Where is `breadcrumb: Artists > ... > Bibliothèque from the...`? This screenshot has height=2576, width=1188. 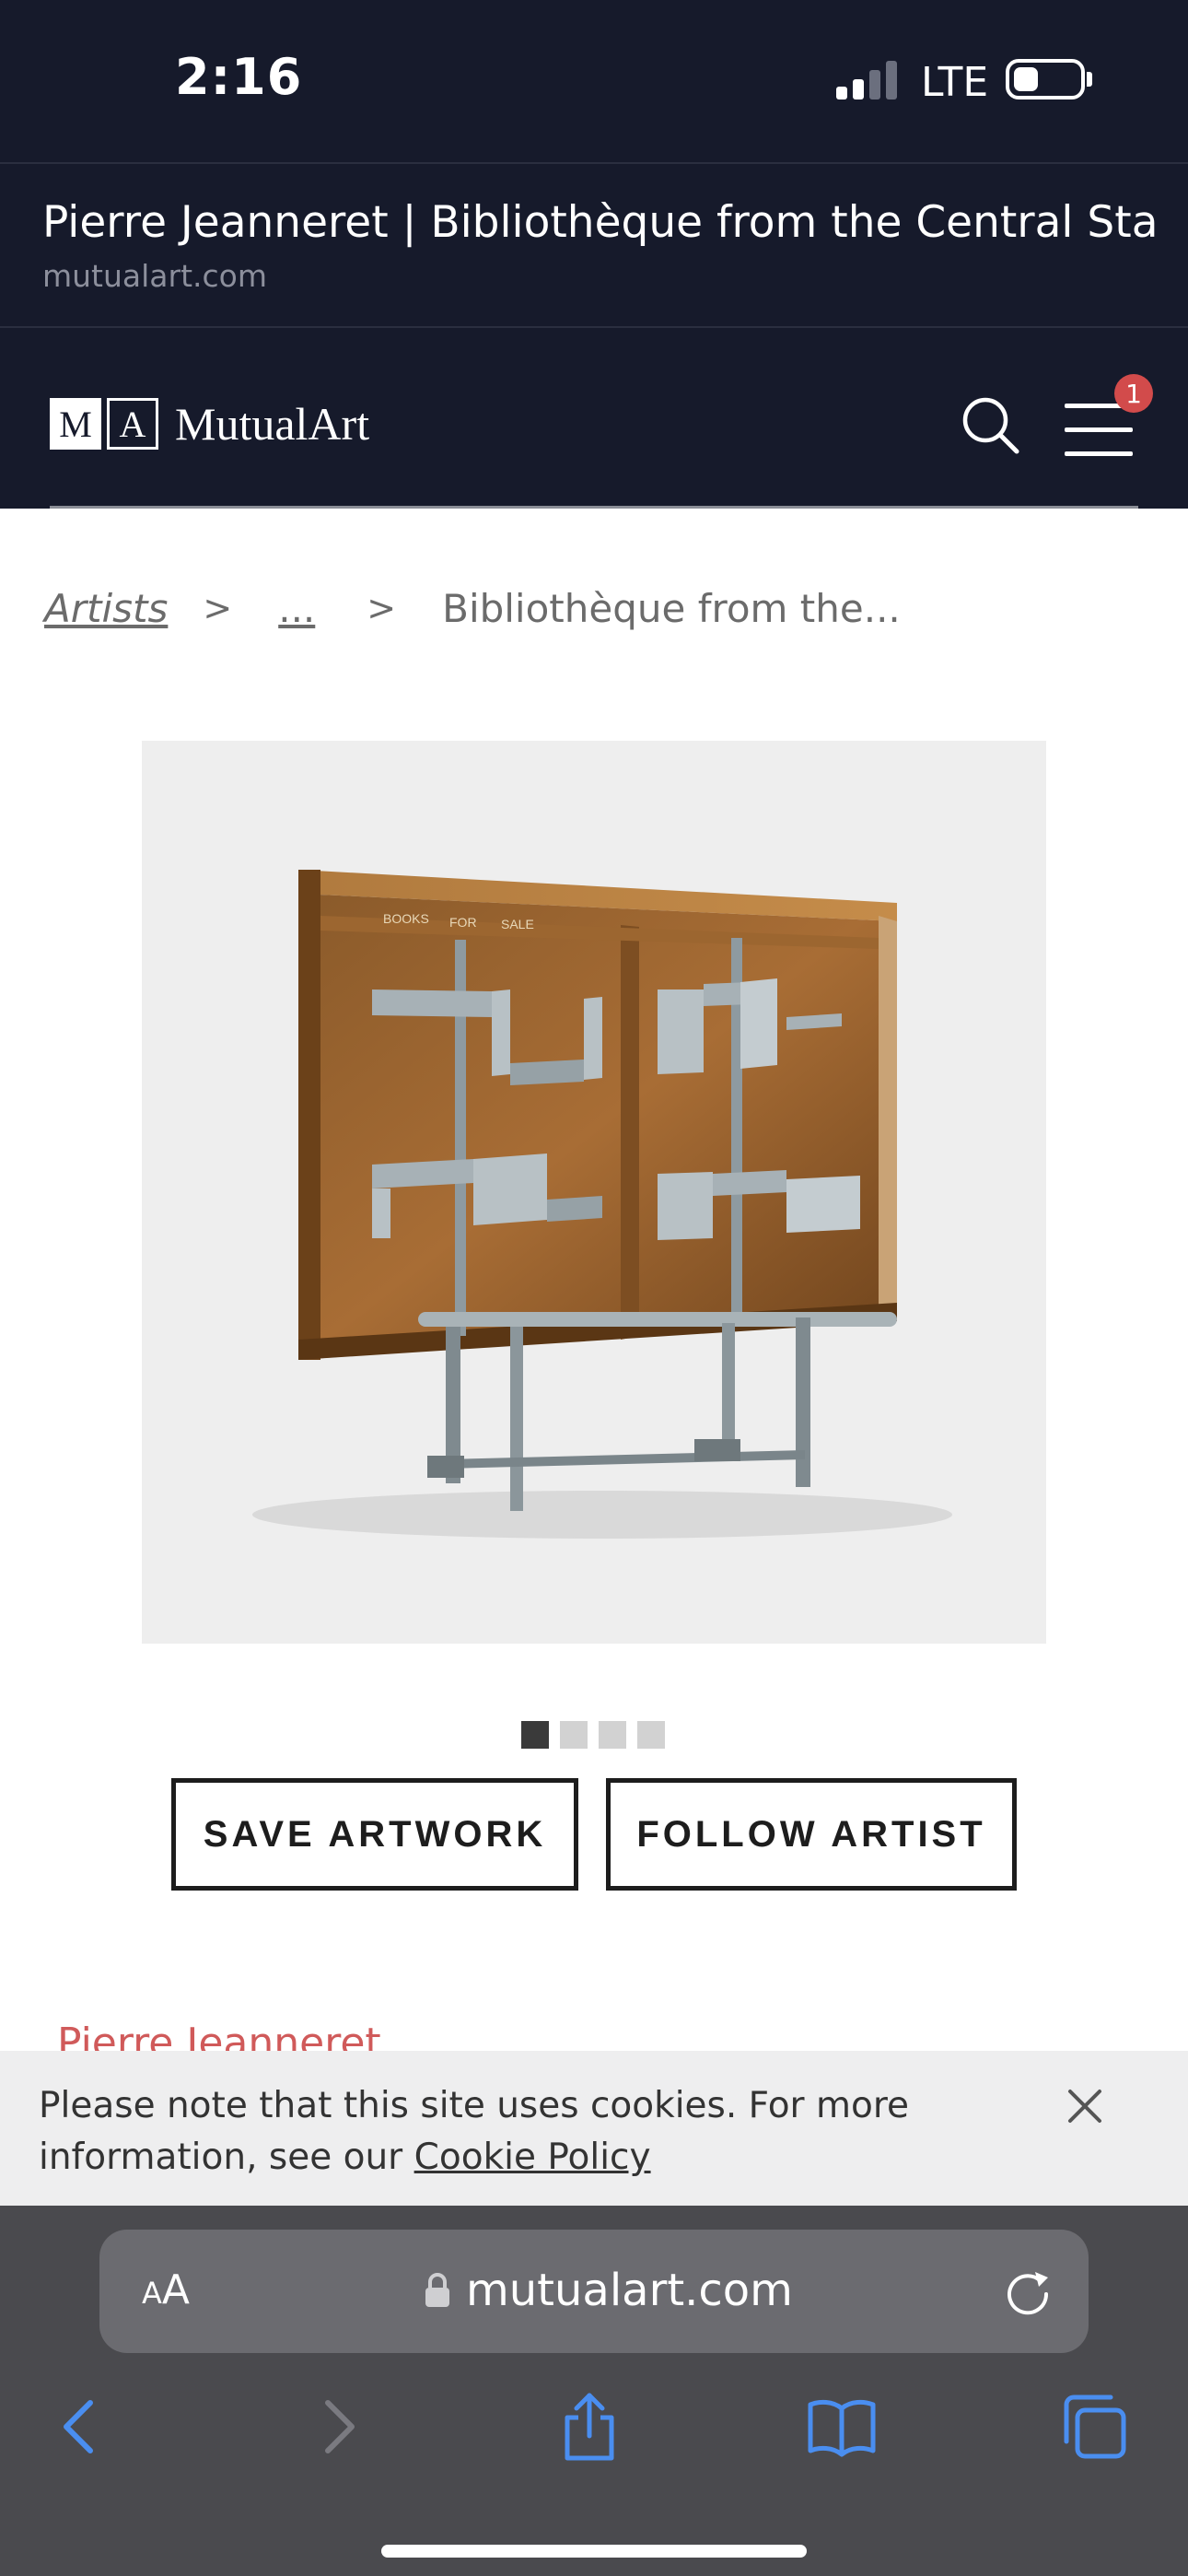
breadcrumb: Artists > ... > Bibliothèque from the... is located at coordinates (473, 608).